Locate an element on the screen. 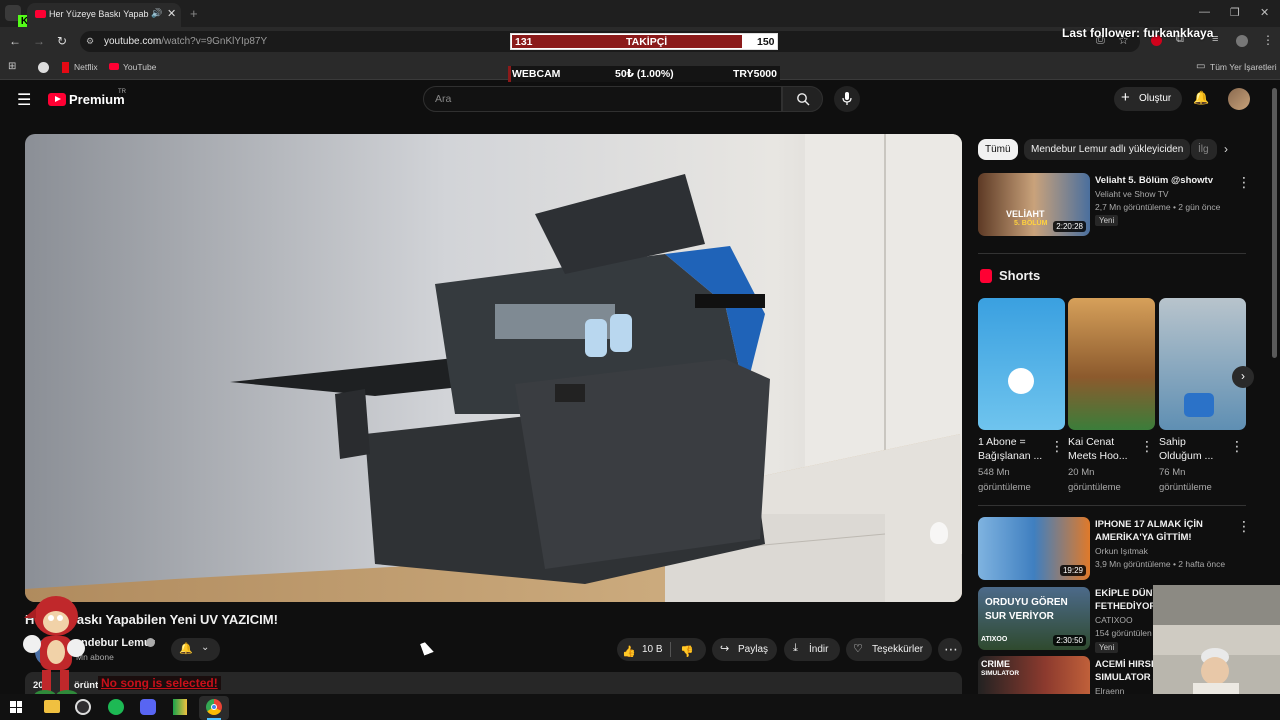 The width and height of the screenshot is (1280, 720). chrome-taskbar-icon is located at coordinates (214, 708).